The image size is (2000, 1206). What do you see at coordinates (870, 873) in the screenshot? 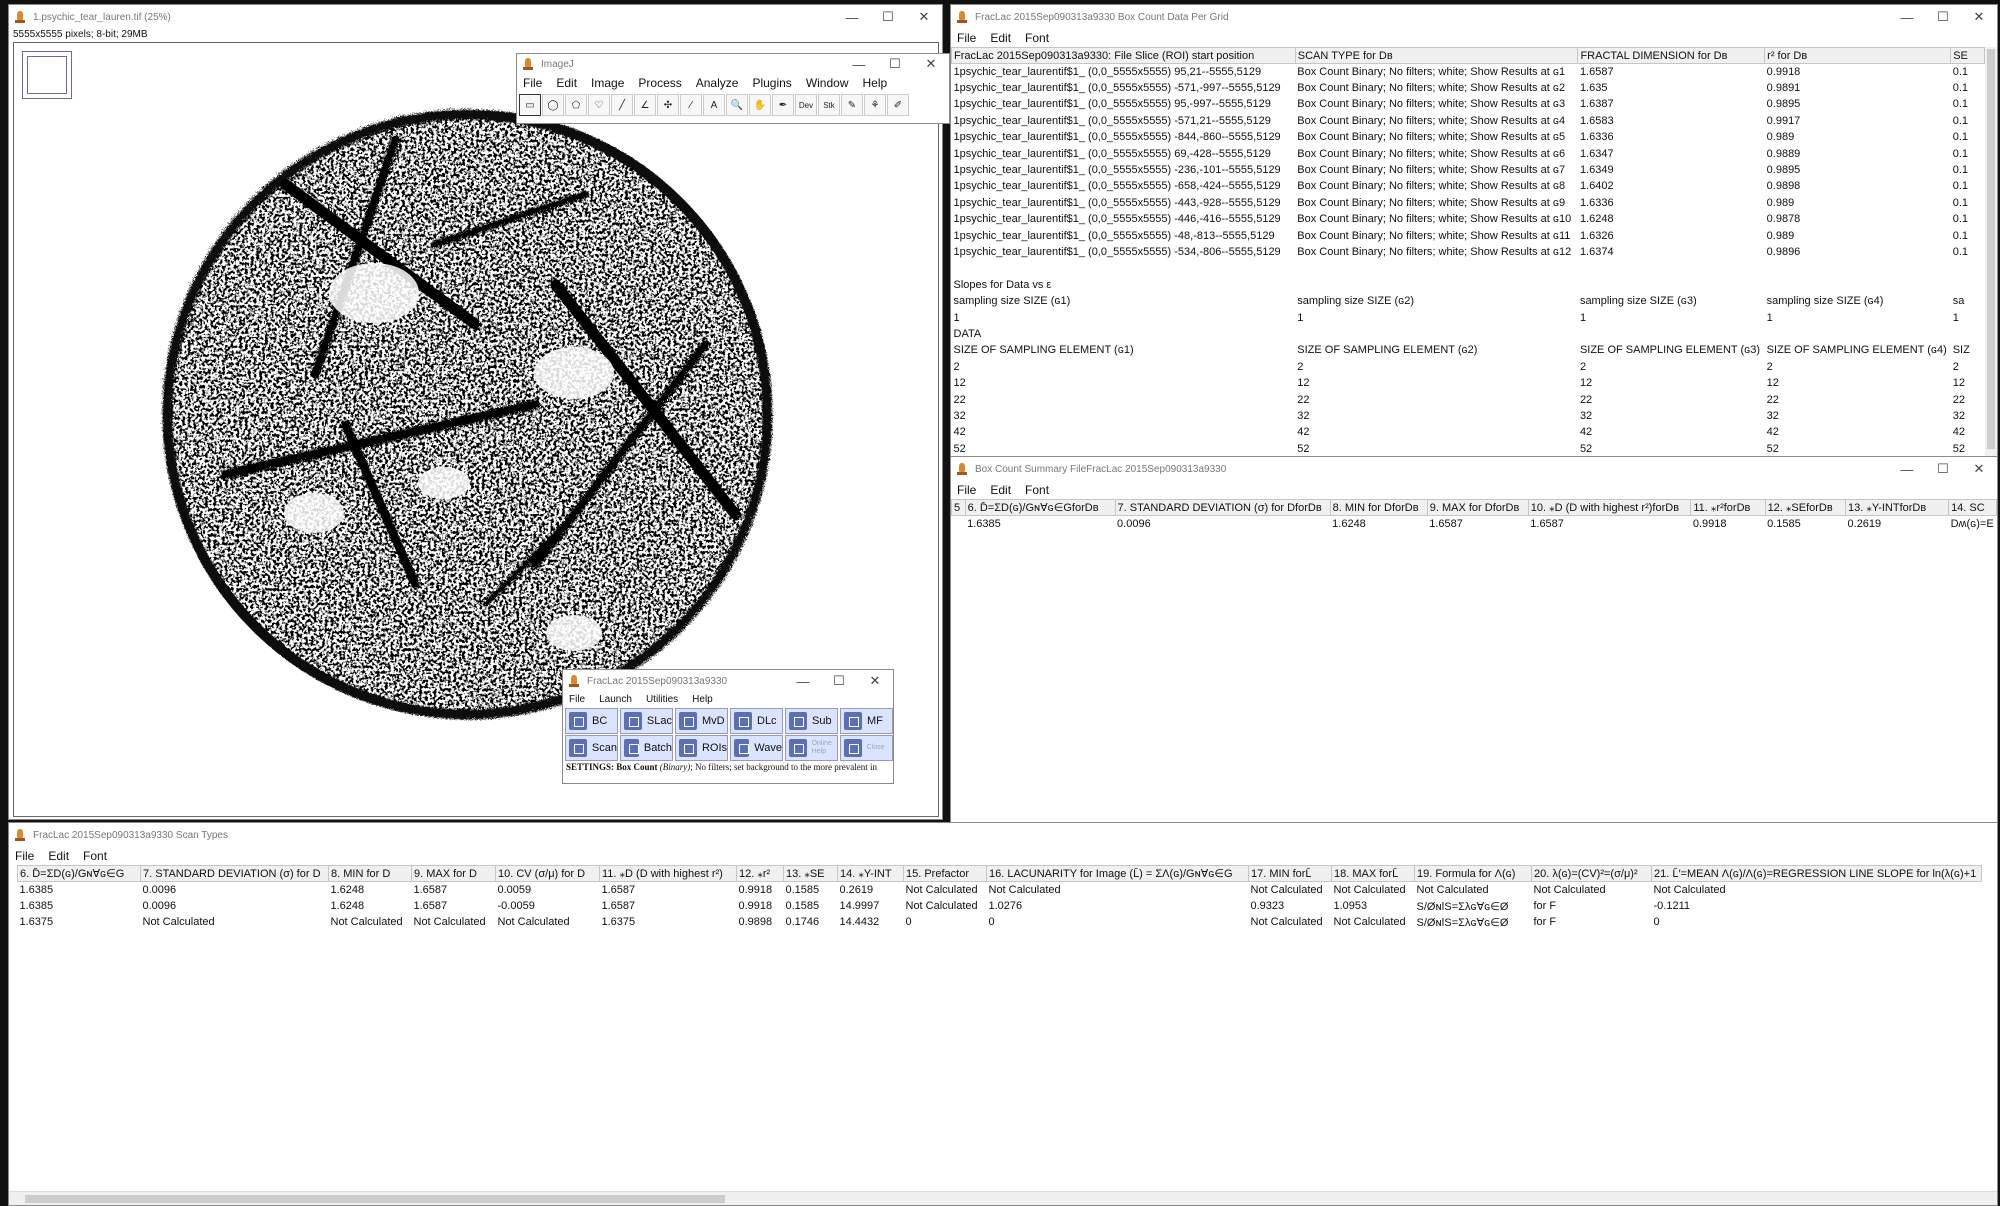
I see `scan-header-8: 14. ⁎Y-INT` at bounding box center [870, 873].